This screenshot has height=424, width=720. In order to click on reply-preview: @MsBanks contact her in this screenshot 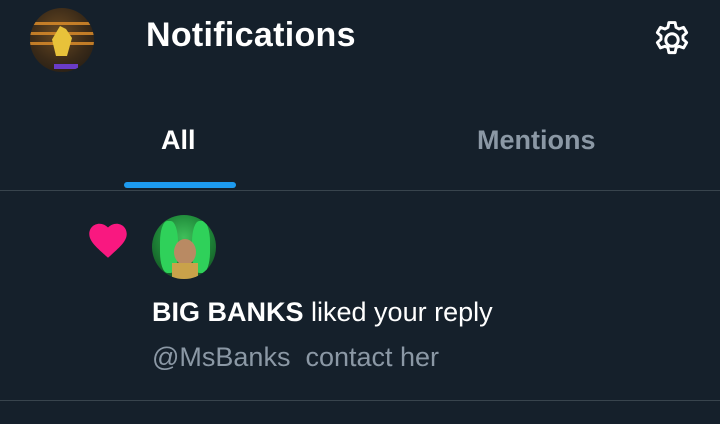, I will do `click(295, 357)`.